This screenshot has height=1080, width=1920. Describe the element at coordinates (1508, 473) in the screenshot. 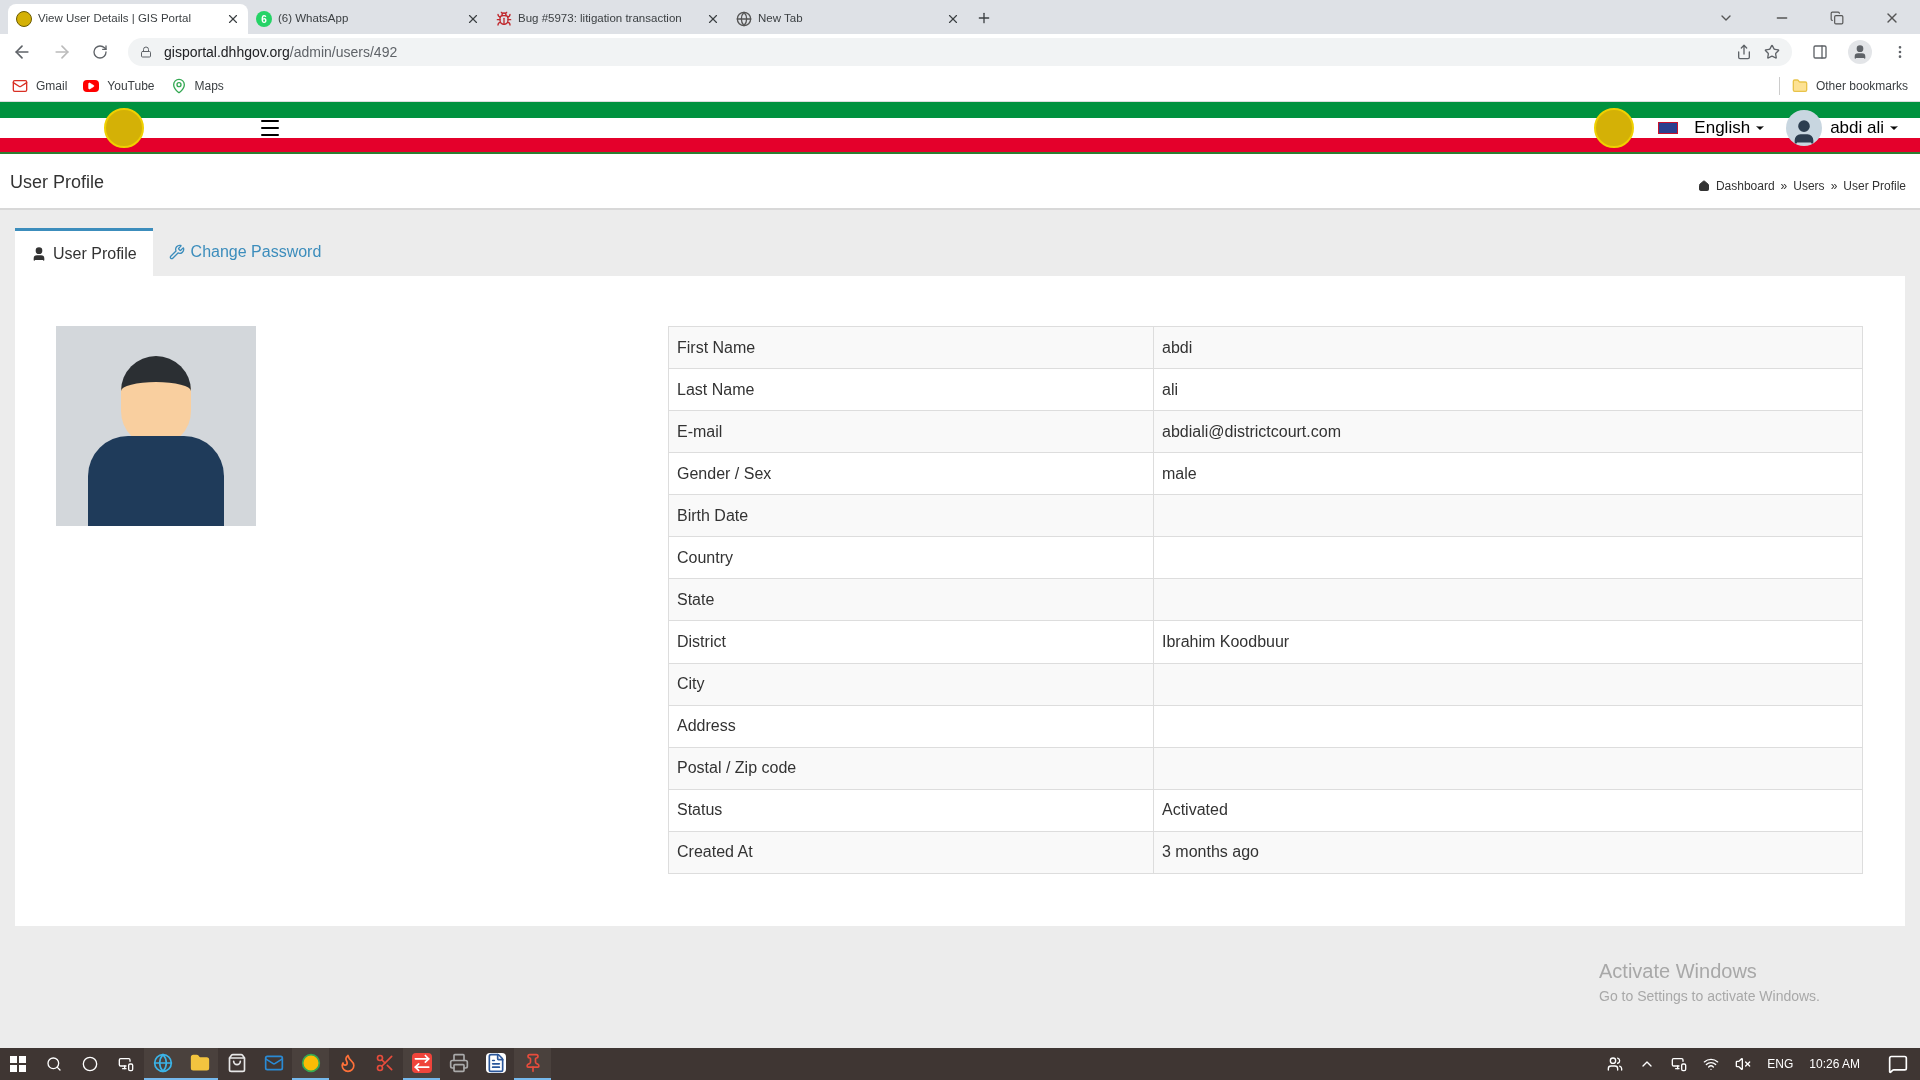

I see `field-value: male` at that location.